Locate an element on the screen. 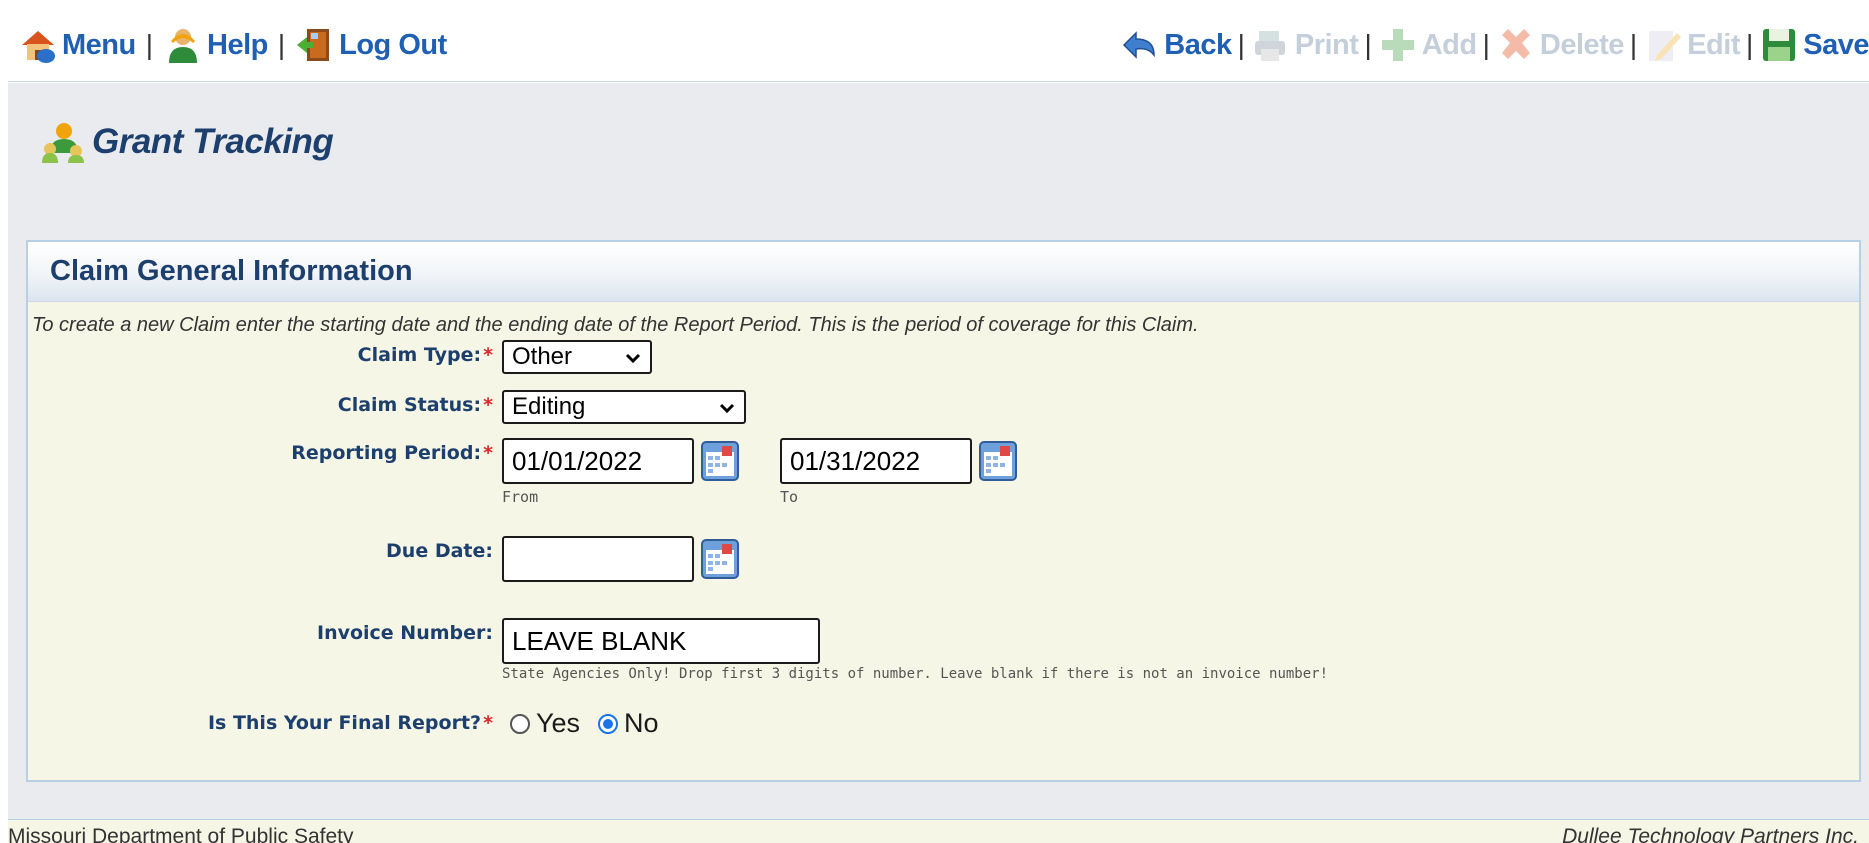 The image size is (1869, 843). people-group-icon is located at coordinates (63, 143).